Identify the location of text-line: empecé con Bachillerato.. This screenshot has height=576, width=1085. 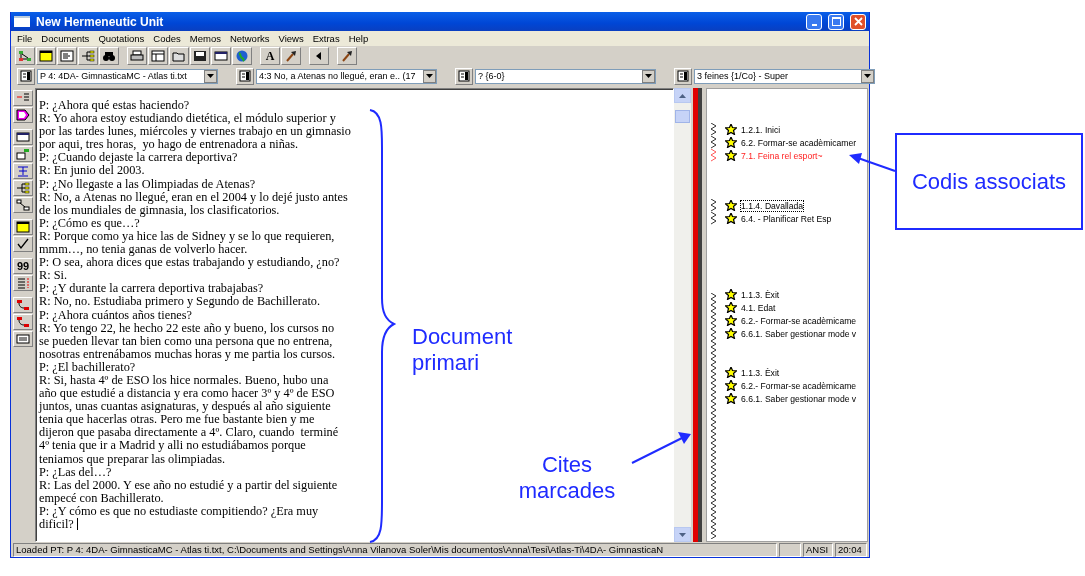
(101, 498).